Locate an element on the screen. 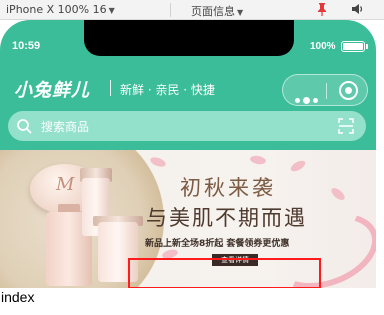  app-slogan: 新鲜 · 亲民 · 快捷 is located at coordinates (167, 90).